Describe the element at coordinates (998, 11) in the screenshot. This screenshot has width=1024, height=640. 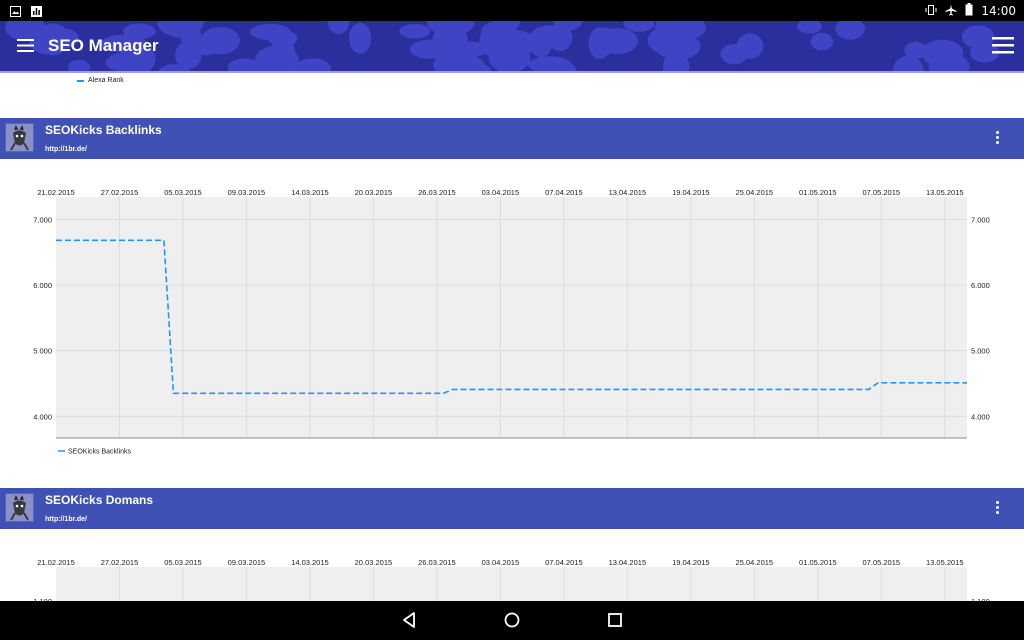
I see `clock: 14:00` at that location.